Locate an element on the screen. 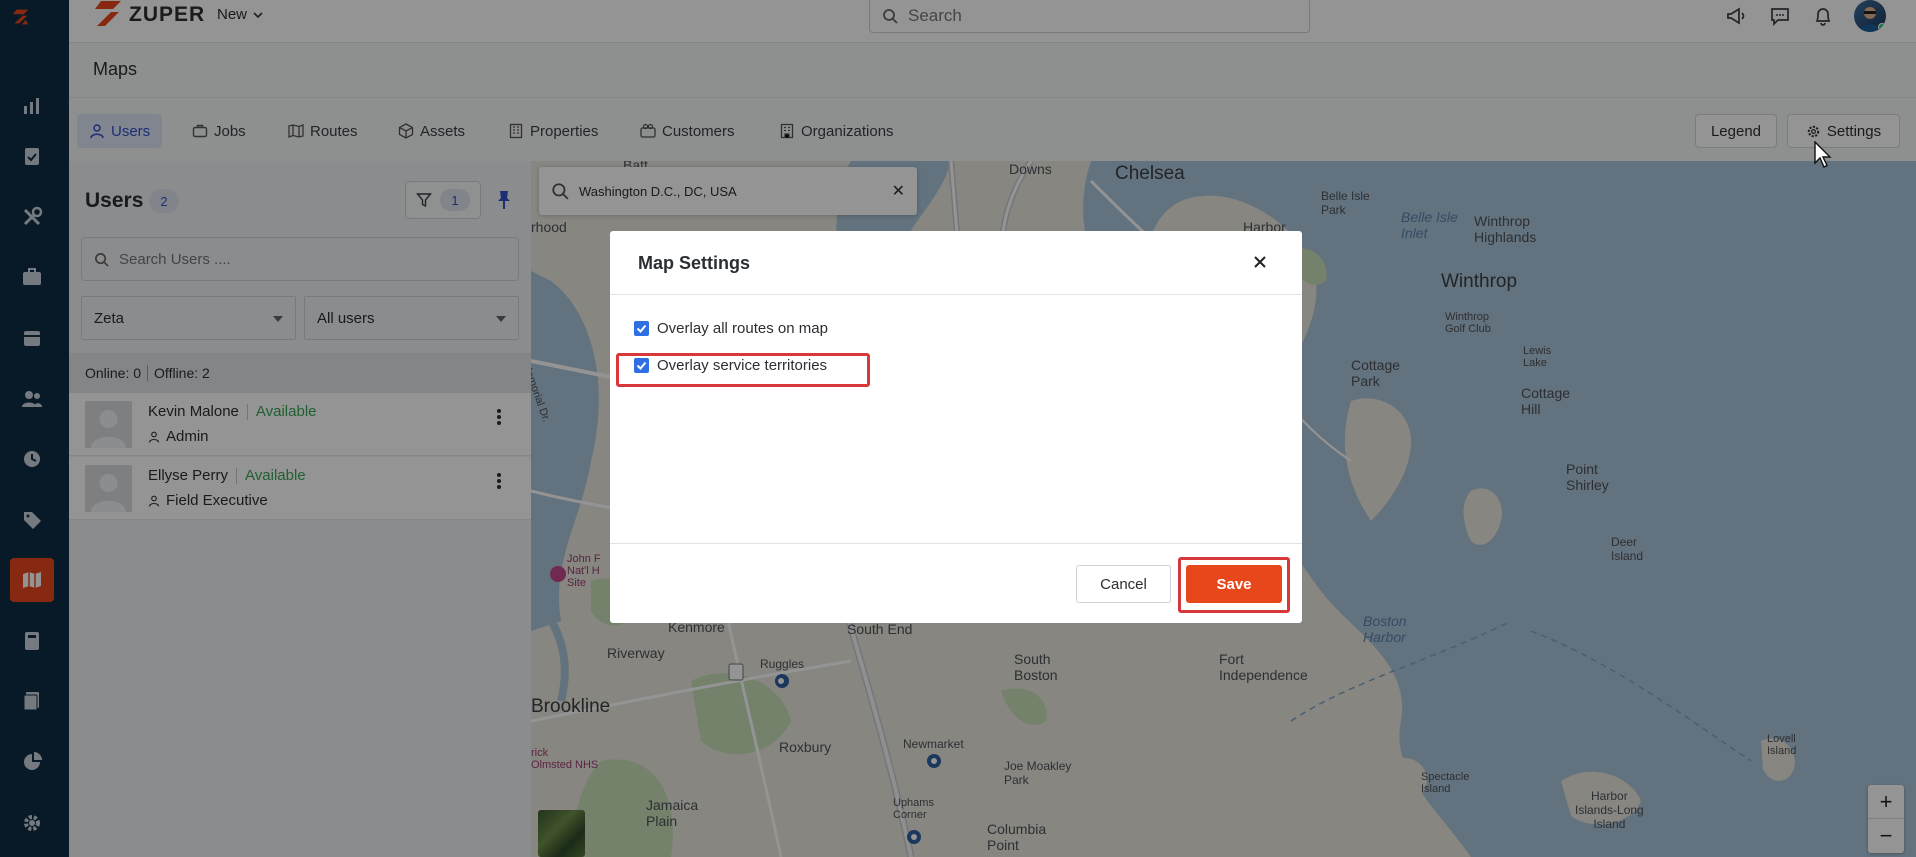 This screenshot has width=1916, height=857. checkmark-icon is located at coordinates (641, 328).